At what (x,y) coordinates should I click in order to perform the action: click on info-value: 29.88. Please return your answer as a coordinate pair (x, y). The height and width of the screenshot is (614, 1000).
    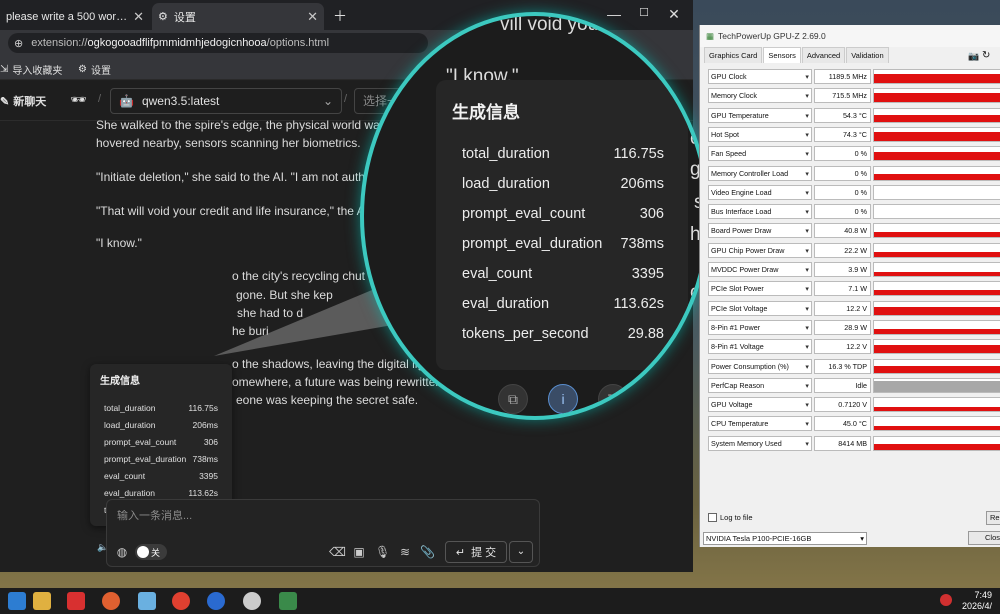
    Looking at the image, I should click on (645, 334).